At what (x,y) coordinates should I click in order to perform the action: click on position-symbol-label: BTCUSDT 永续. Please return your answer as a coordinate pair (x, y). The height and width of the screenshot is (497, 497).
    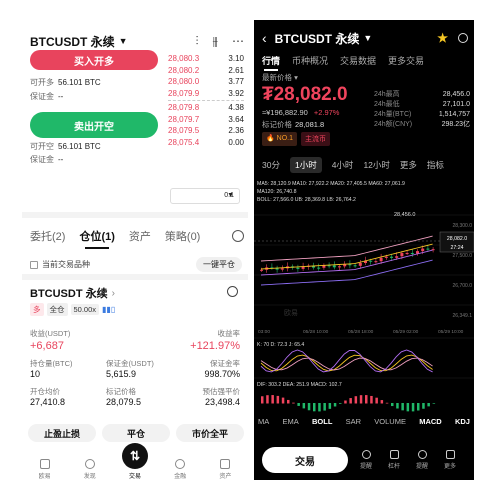
    Looking at the image, I should click on (69, 294).